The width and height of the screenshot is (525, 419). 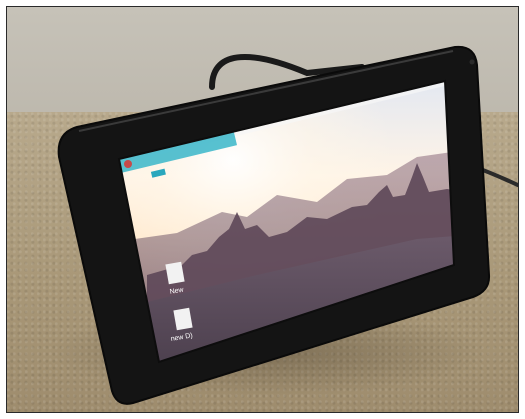 I want to click on camera-dot, so click(x=472, y=62).